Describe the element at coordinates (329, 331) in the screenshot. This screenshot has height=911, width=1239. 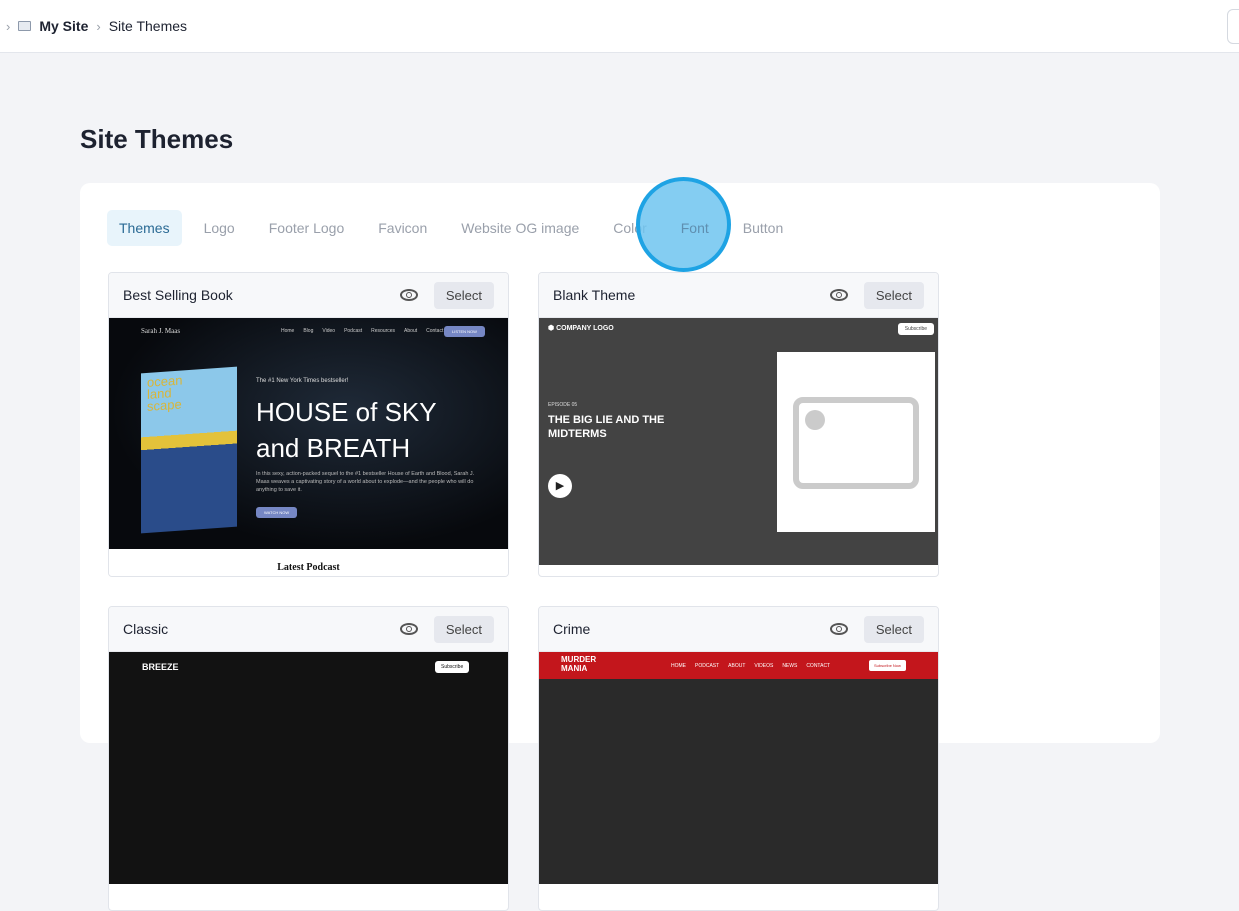
I see `preview-nav-item: Video` at that location.